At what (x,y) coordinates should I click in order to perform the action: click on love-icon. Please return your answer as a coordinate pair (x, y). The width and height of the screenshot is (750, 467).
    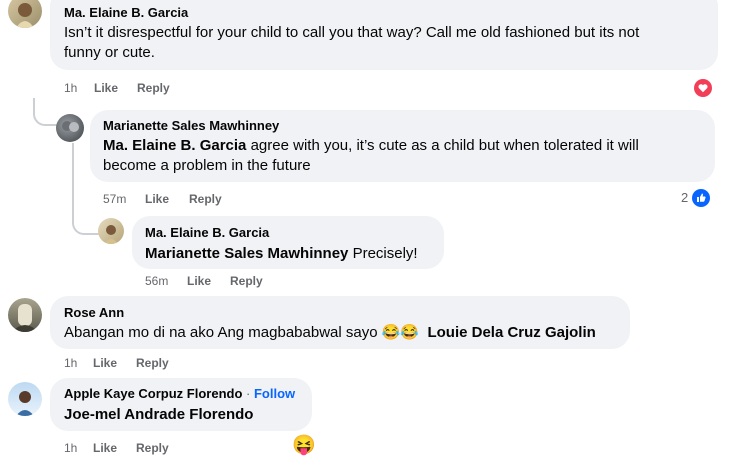
    Looking at the image, I should click on (703, 88).